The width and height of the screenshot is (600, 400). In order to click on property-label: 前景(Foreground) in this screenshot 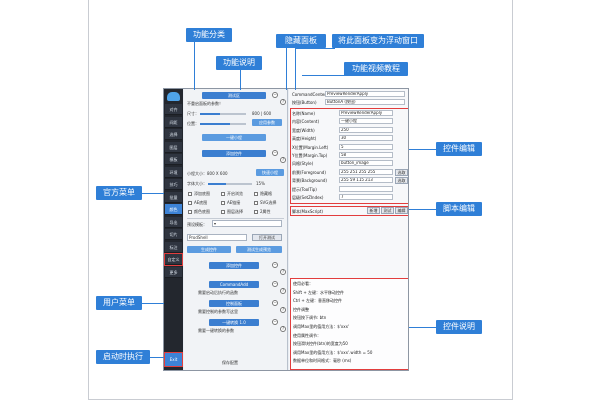, I will do `click(309, 172)`.